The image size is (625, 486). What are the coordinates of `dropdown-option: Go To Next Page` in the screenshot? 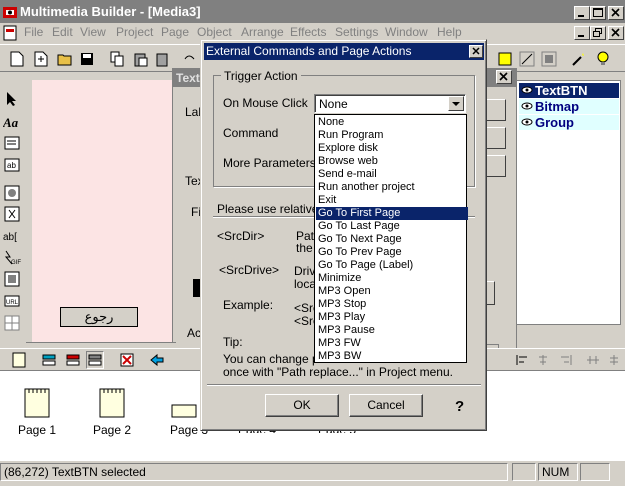 It's located at (392, 239).